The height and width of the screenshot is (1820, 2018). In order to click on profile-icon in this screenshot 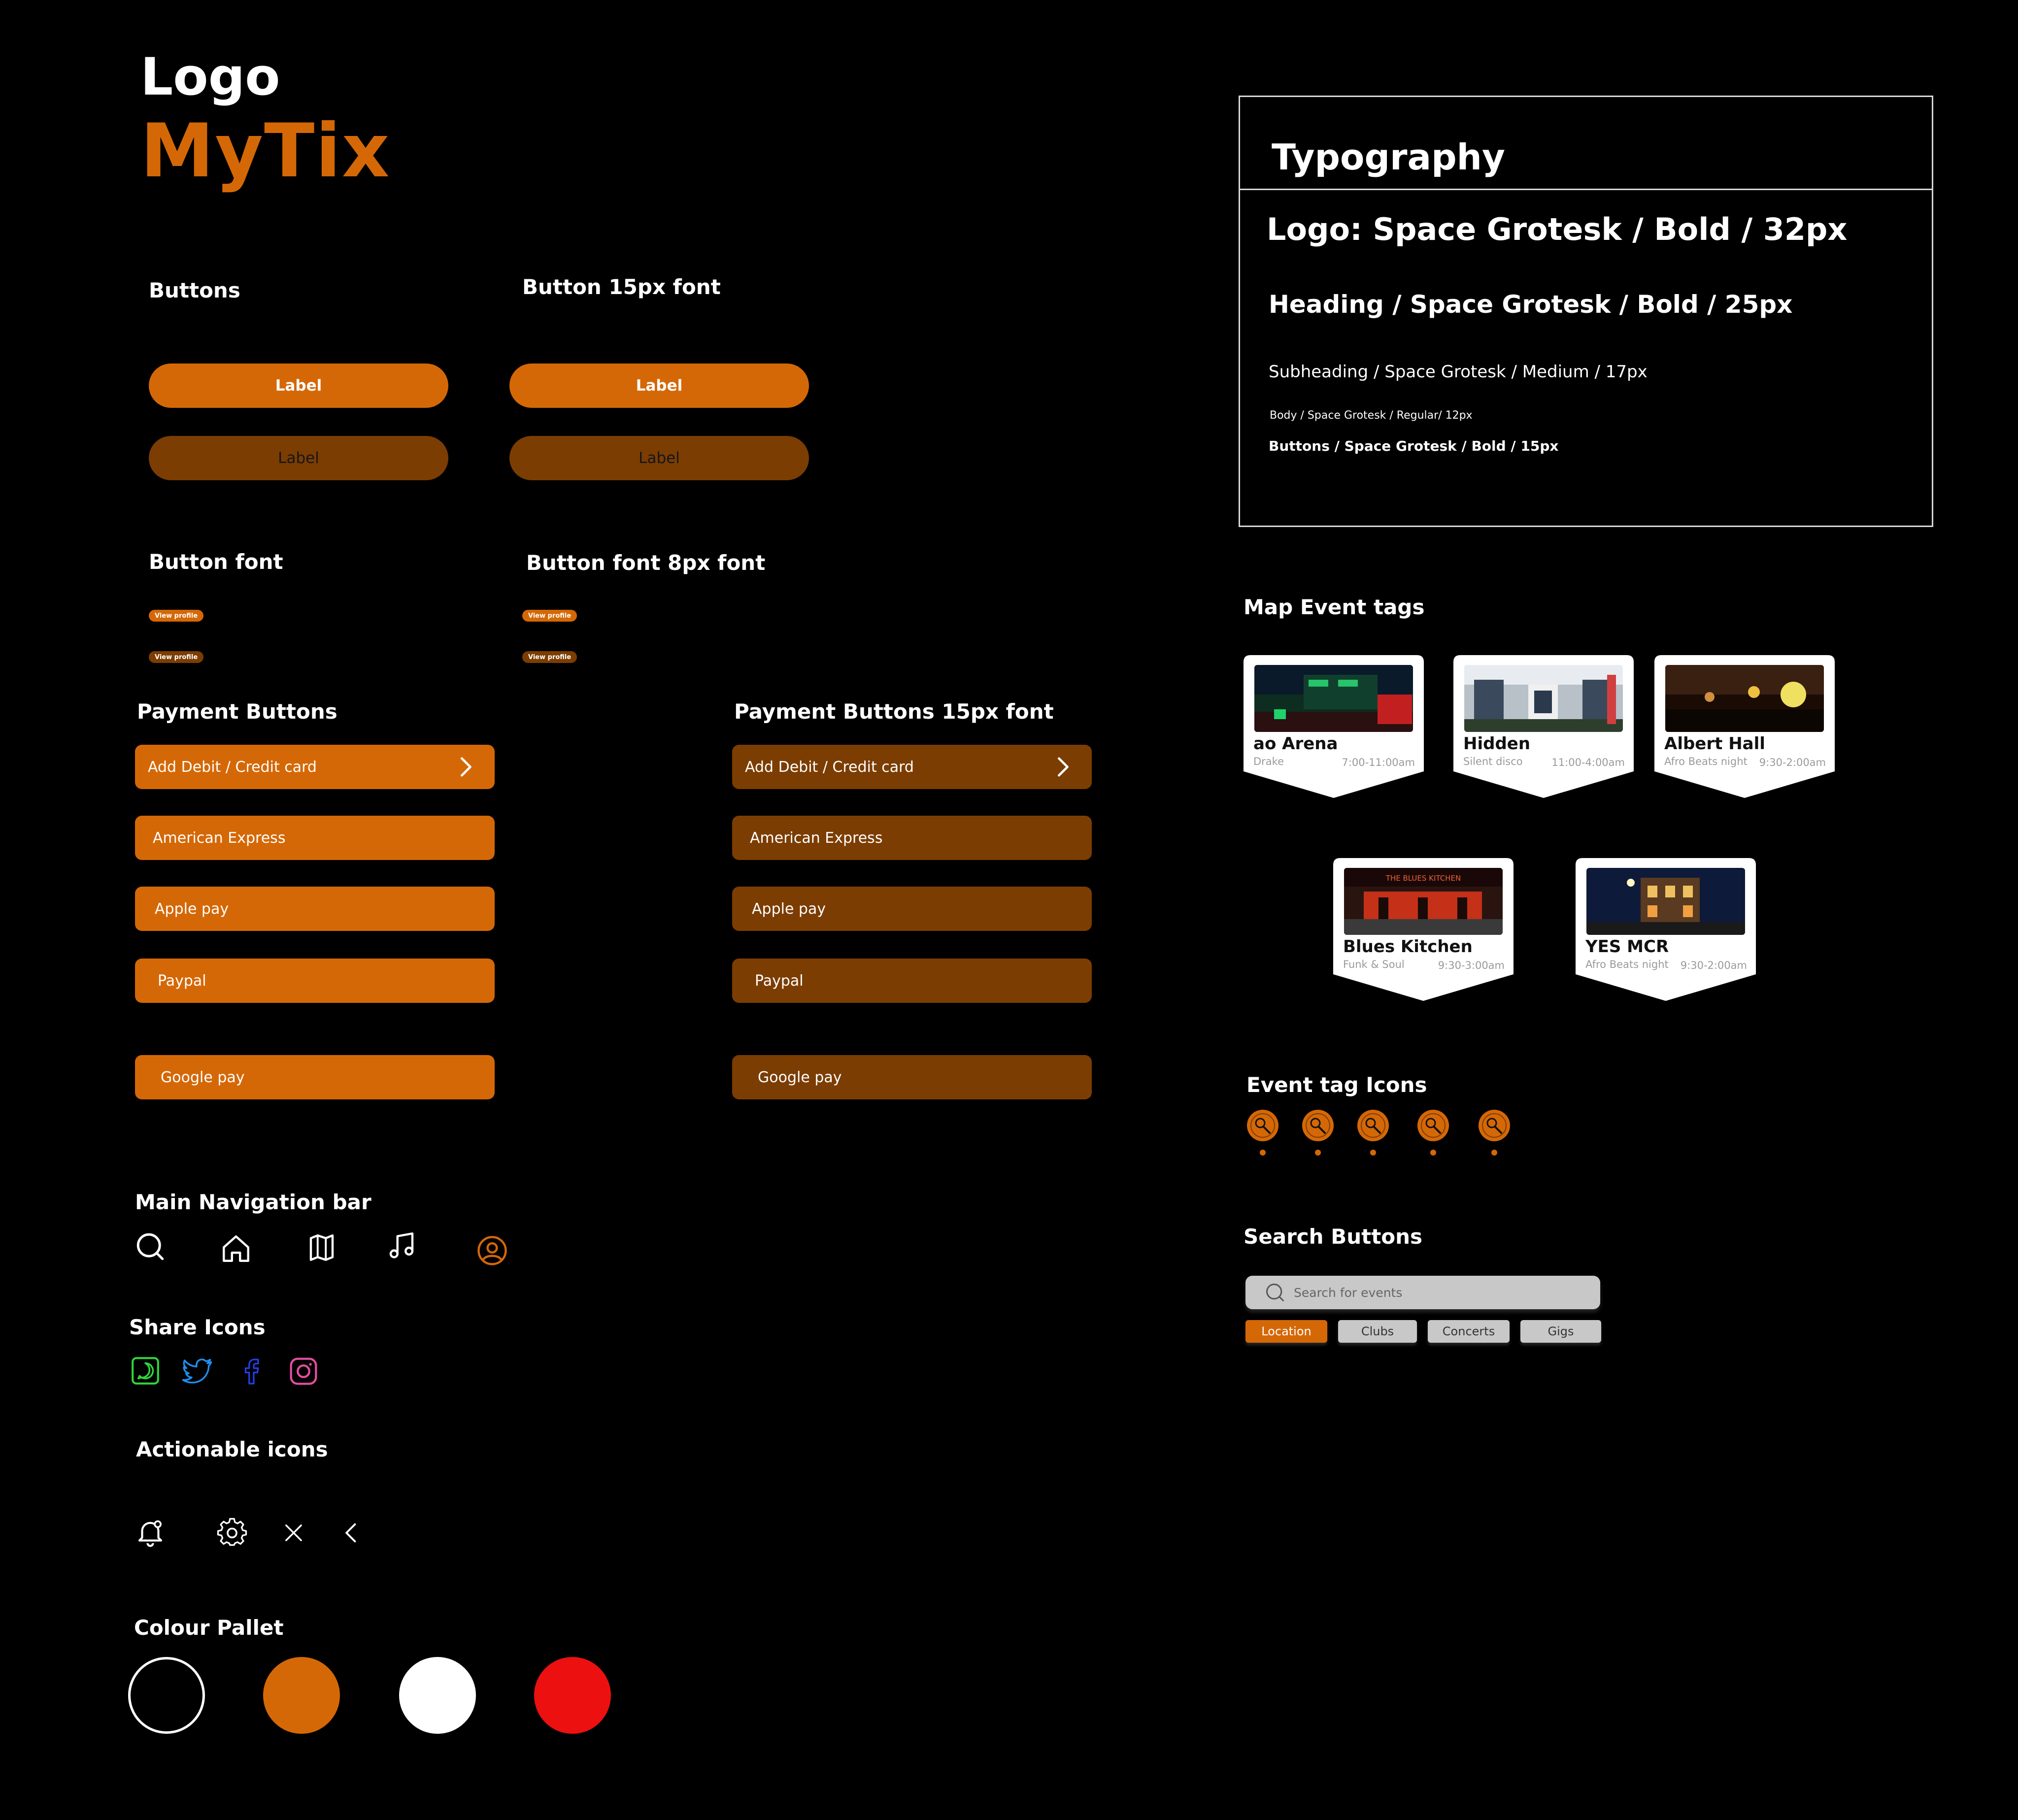, I will do `click(492, 1250)`.